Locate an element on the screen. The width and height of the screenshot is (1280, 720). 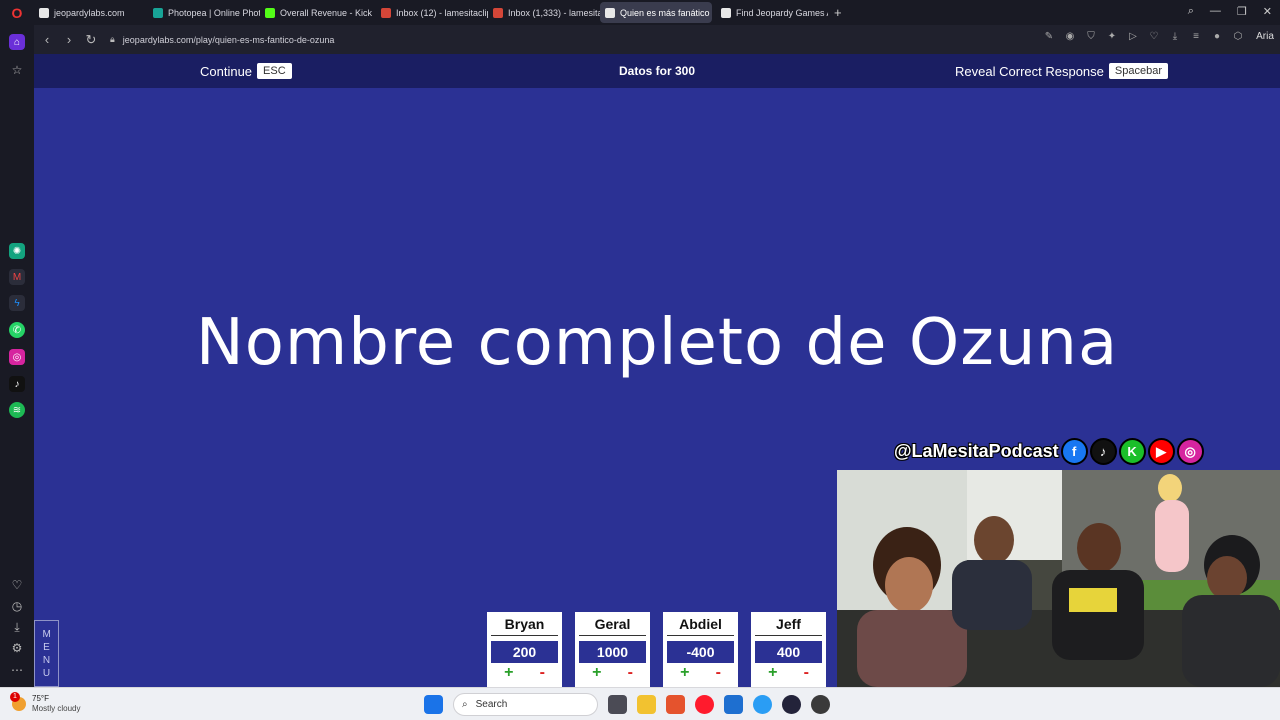
forward-icon: › is located at coordinates (69, 39).